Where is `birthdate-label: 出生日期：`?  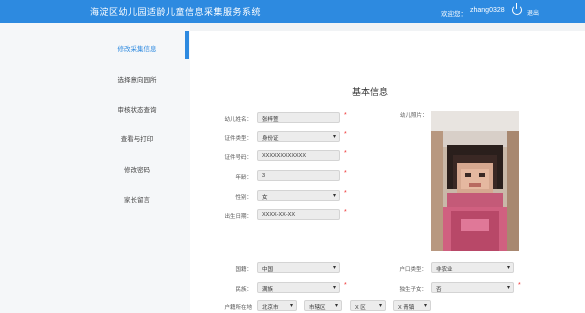
birthdate-label: 出生日期： is located at coordinates (238, 217).